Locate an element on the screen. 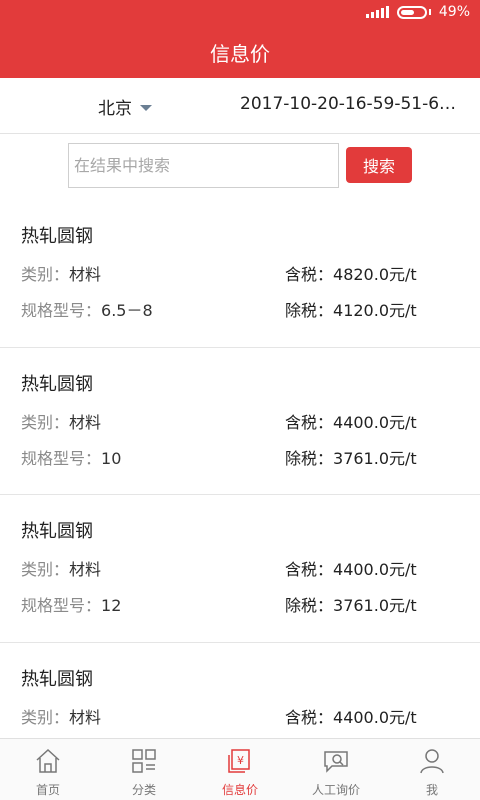 The width and height of the screenshot is (480, 800). bottom-tab-bar: 首页 分类 ¥ 信息价 人工询价 我 is located at coordinates (240, 769).